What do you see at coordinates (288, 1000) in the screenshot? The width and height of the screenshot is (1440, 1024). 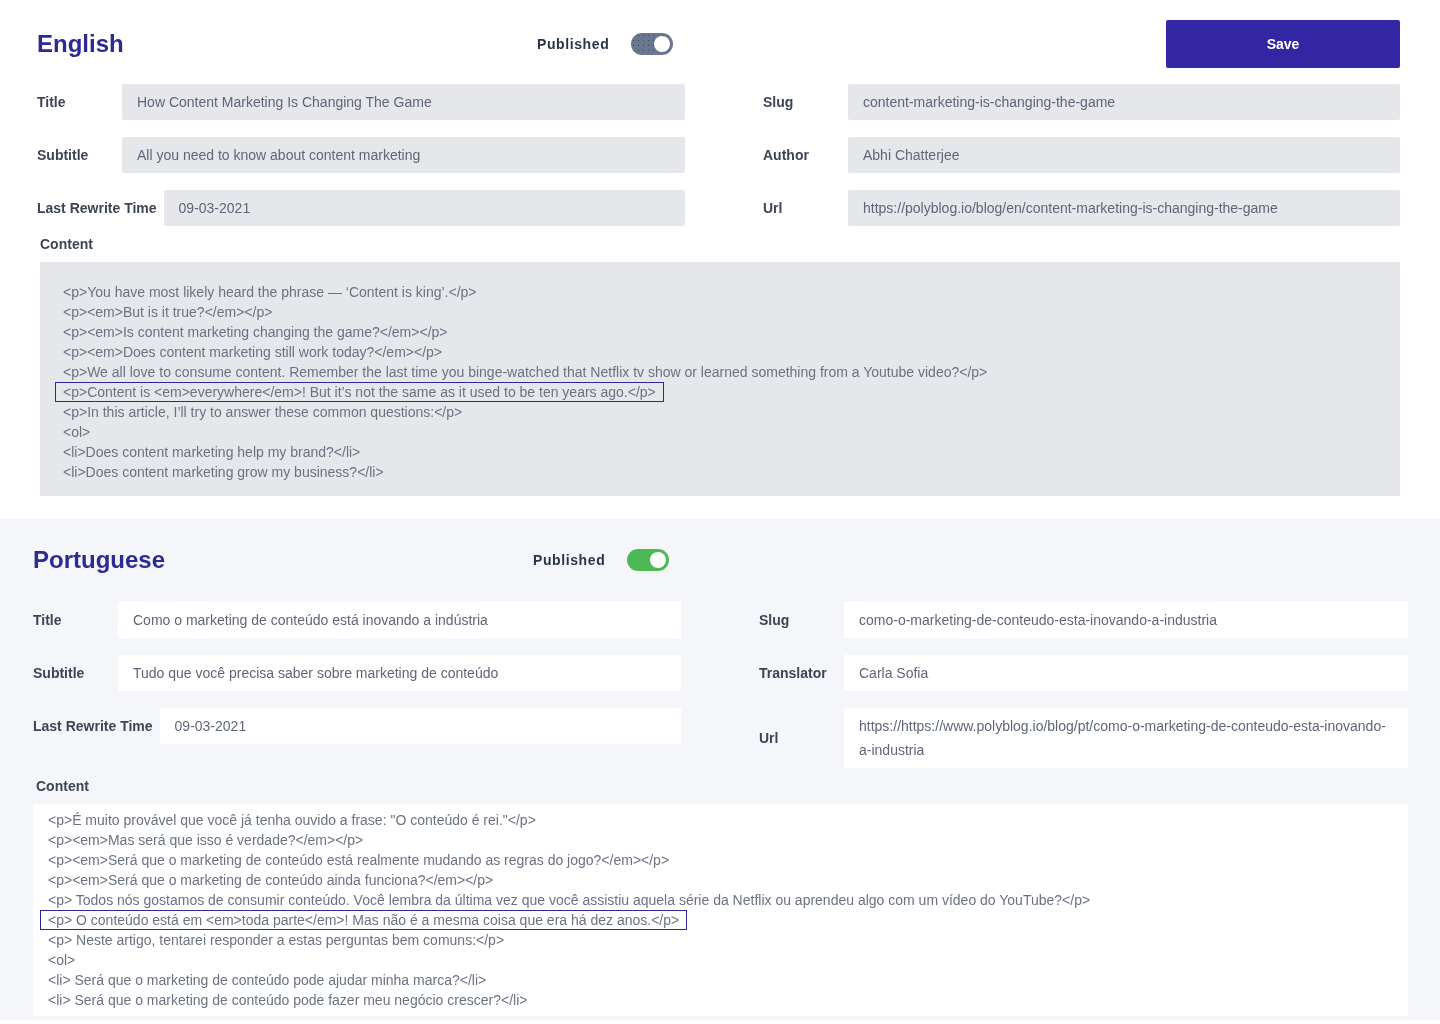 I see `code-line: <li> Será que o marketing de conteúdo pode fazer meu negócio crescer?</li>` at bounding box center [288, 1000].